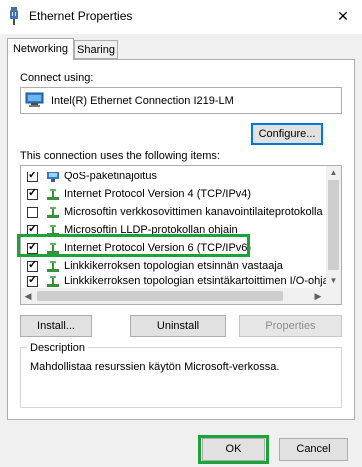 This screenshot has width=362, height=467. What do you see at coordinates (178, 326) in the screenshot?
I see `uninstall-button: Uninstall` at bounding box center [178, 326].